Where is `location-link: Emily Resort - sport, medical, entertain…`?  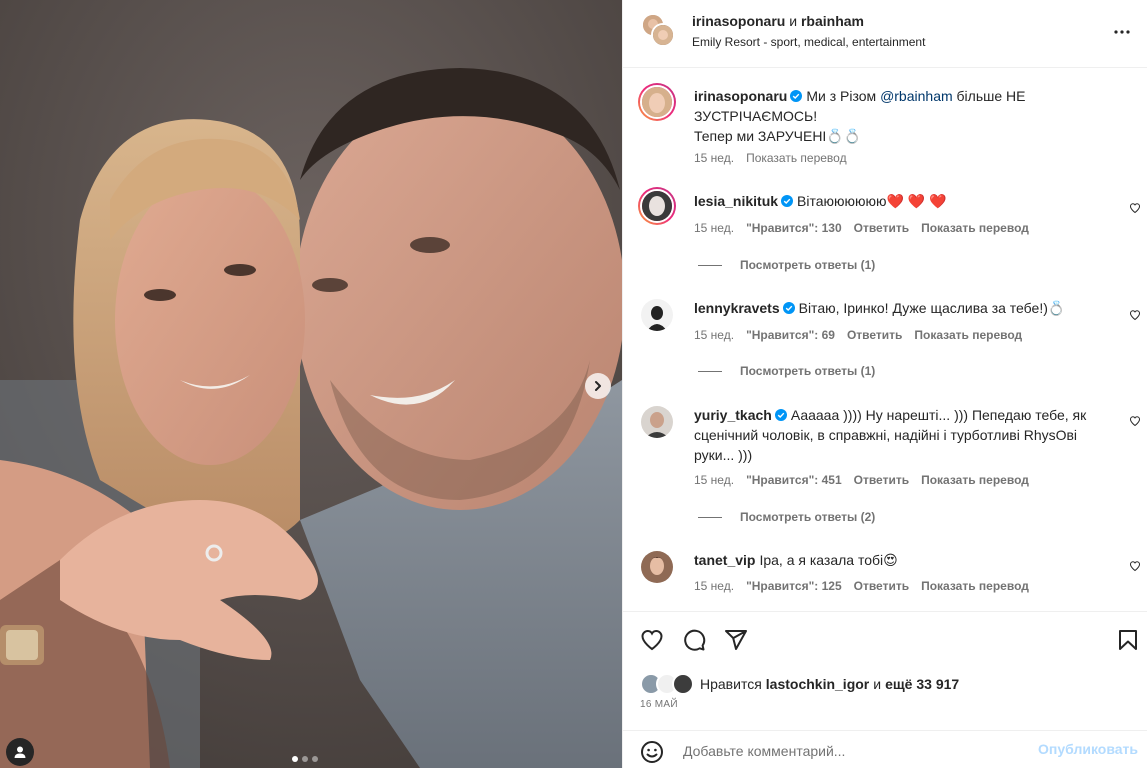
location-link: Emily Resort - sport, medical, entertain… is located at coordinates (808, 42).